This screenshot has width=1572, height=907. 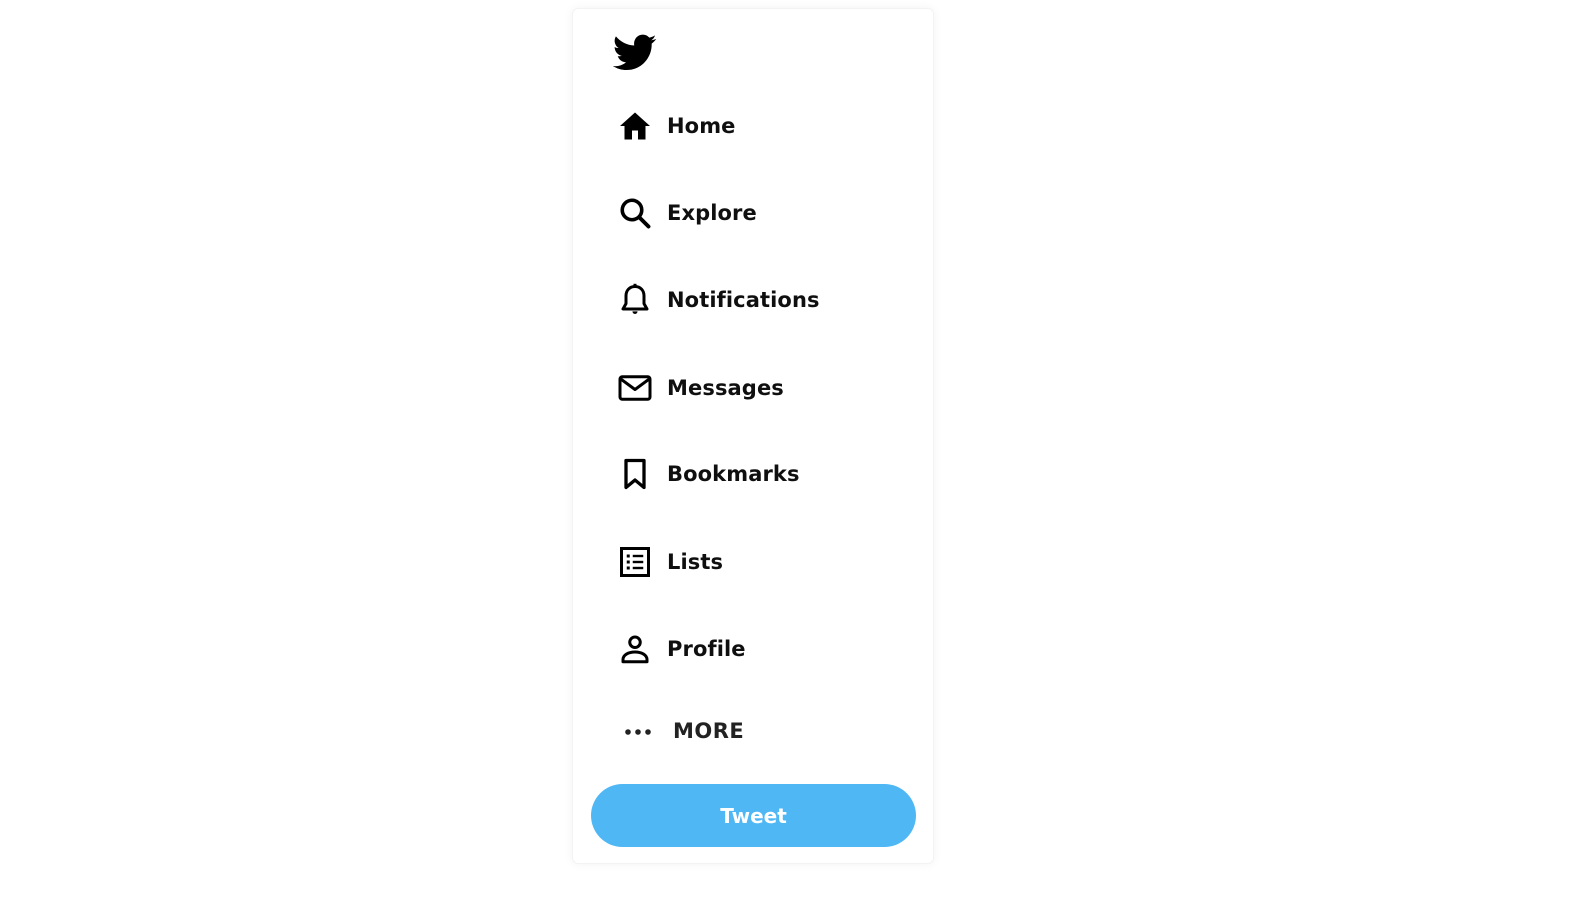 What do you see at coordinates (753, 815) in the screenshot?
I see `tweet-button: Tweet` at bounding box center [753, 815].